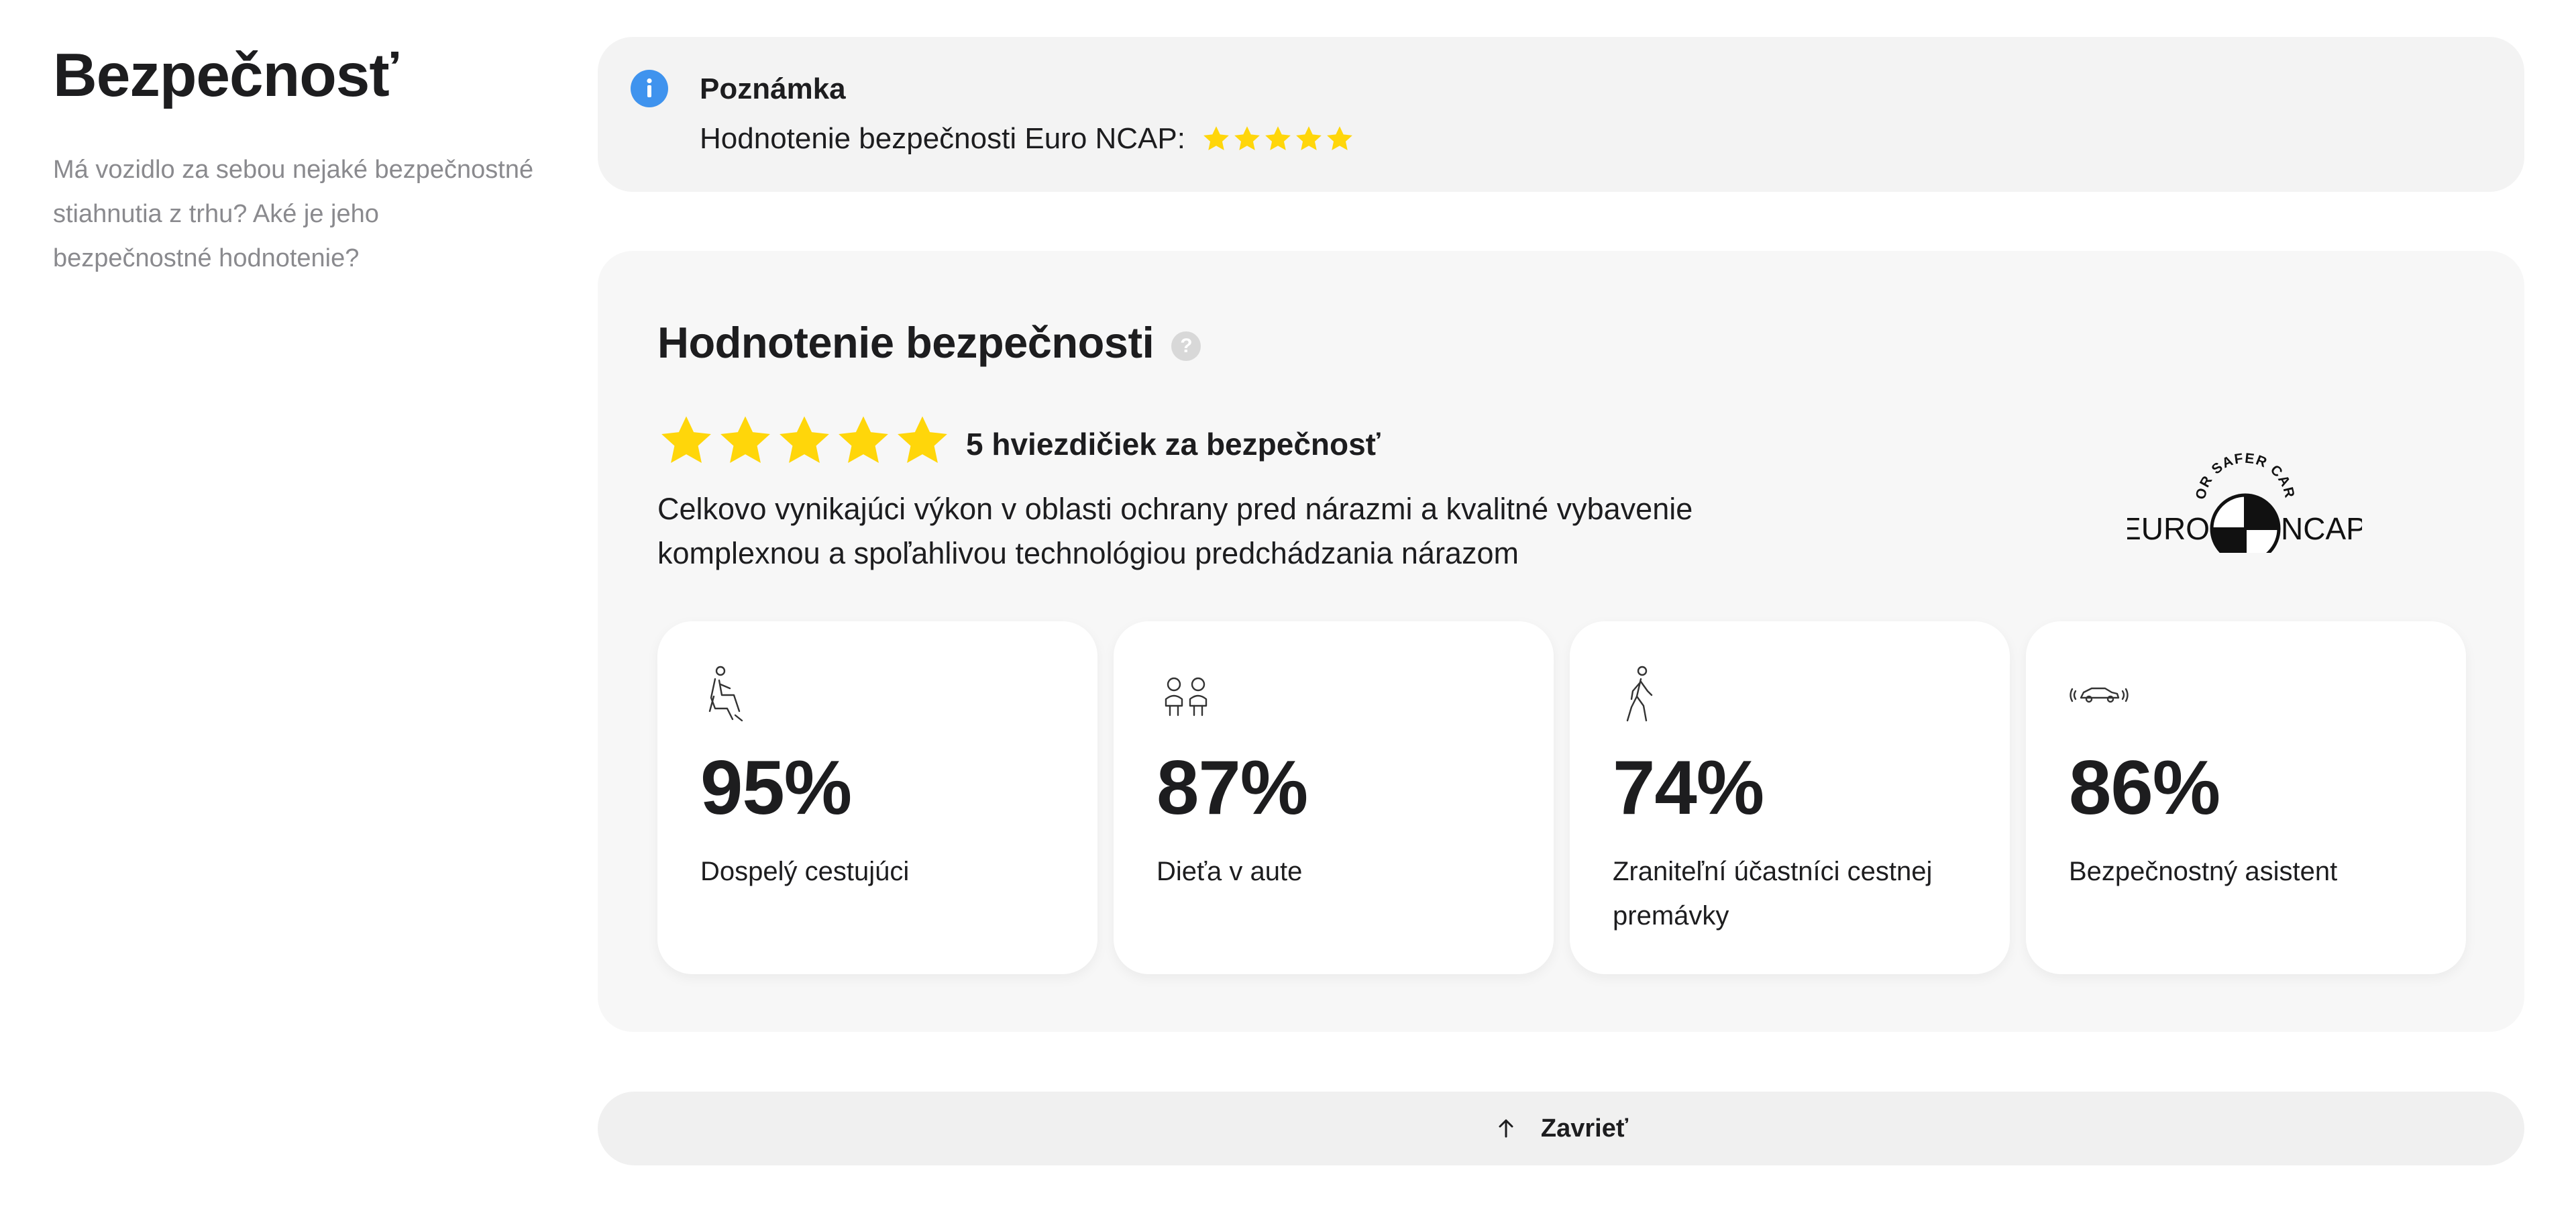  Describe the element at coordinates (773, 88) in the screenshot. I see `note-title: Poznámka` at that location.